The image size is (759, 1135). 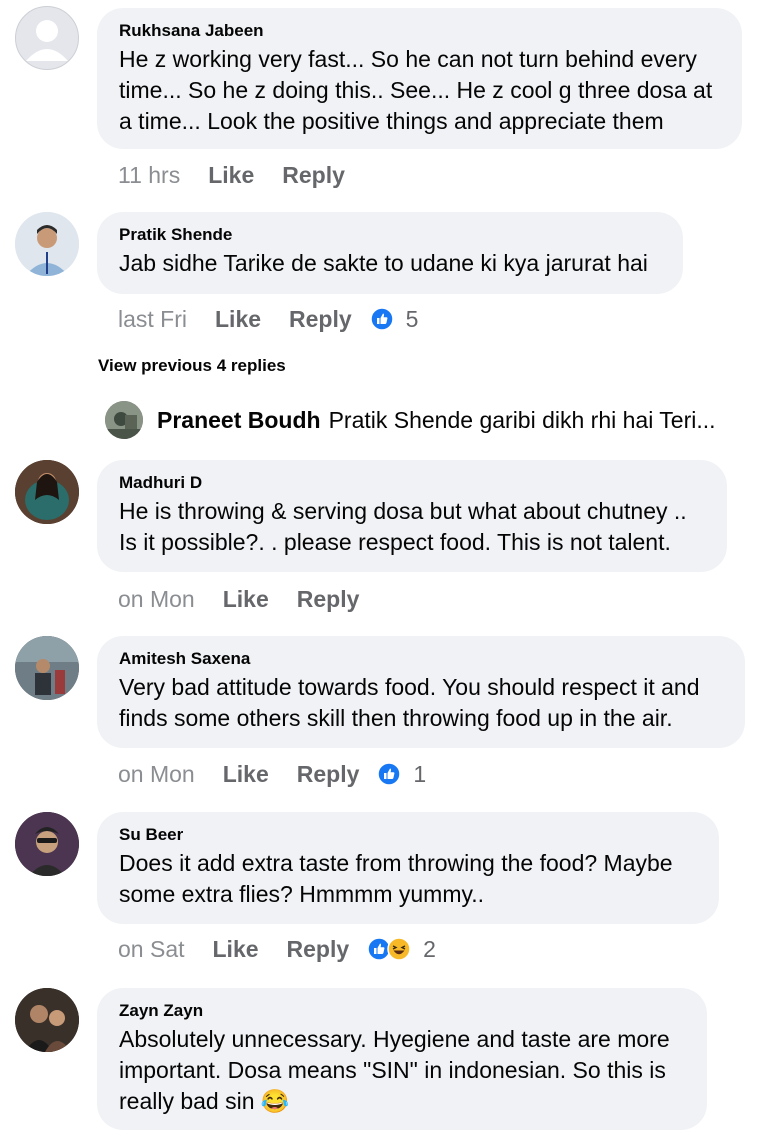 I want to click on default-avatar-icon, so click(x=47, y=40).